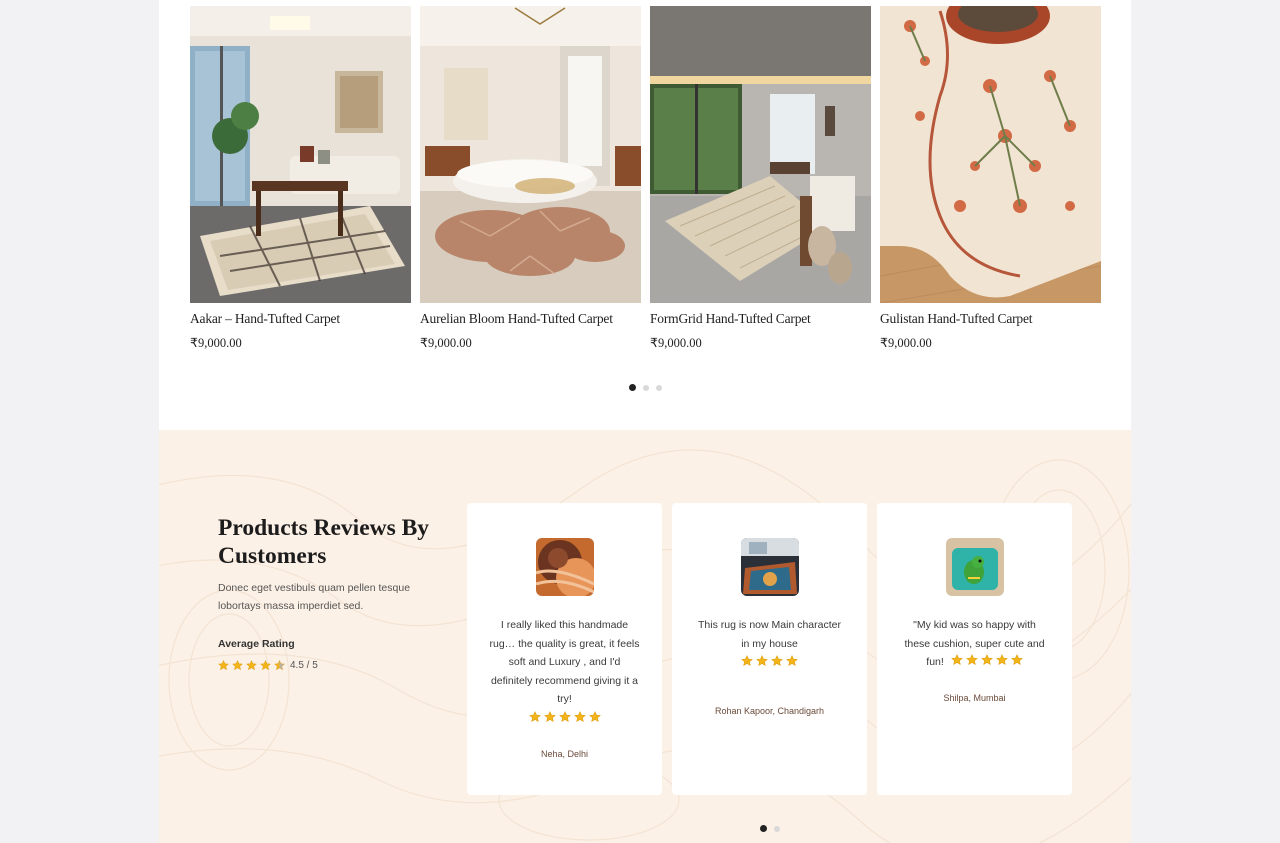  Describe the element at coordinates (769, 711) in the screenshot. I see `review-author: Rohan Kapoor, Chandigarh` at that location.